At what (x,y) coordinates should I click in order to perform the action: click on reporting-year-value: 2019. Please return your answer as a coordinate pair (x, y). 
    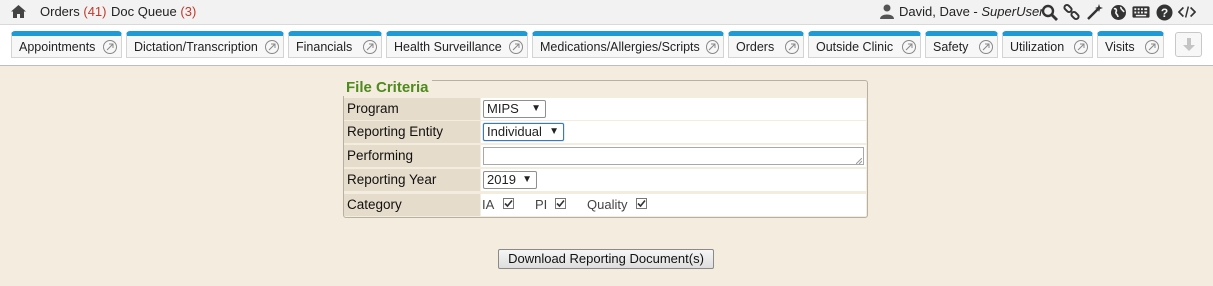
    Looking at the image, I should click on (501, 179).